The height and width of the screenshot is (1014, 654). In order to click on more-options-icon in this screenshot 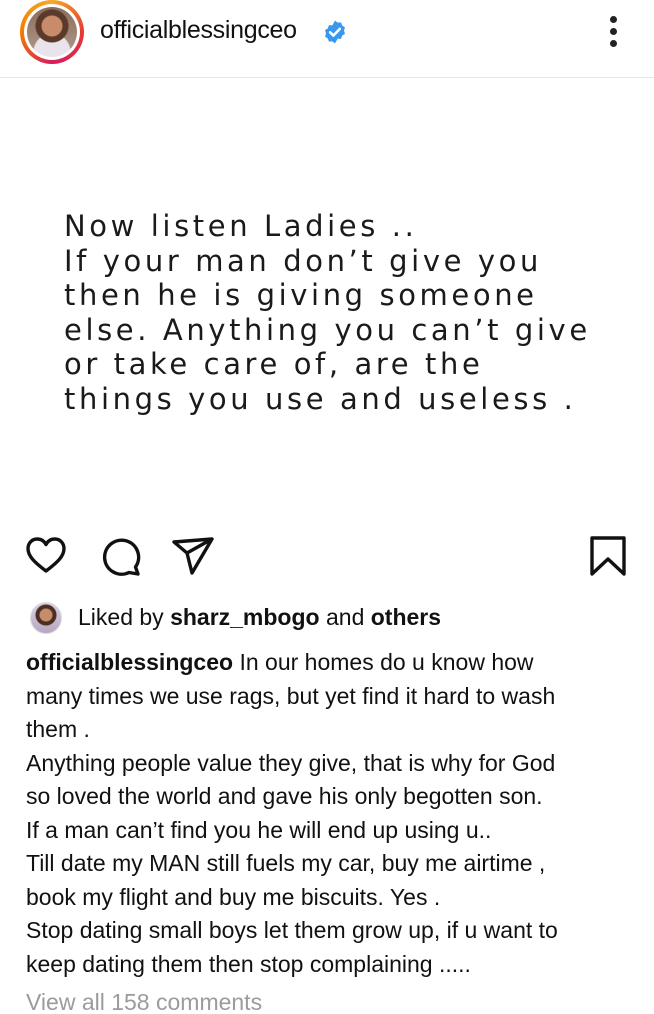, I will do `click(613, 32)`.